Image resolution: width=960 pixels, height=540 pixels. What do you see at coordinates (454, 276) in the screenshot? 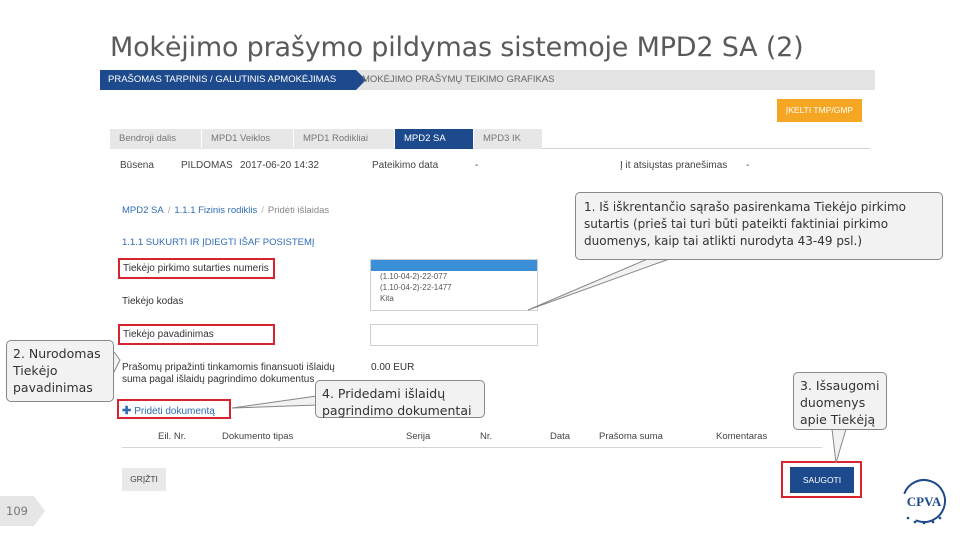
I see `dropdown-option: (1.10-04-2)-22-077` at bounding box center [454, 276].